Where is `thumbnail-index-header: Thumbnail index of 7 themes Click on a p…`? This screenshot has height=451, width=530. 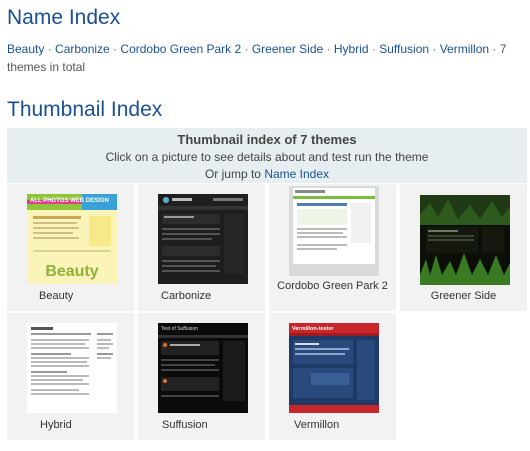 thumbnail-index-header: Thumbnail index of 7 themes Click on a p… is located at coordinates (267, 155).